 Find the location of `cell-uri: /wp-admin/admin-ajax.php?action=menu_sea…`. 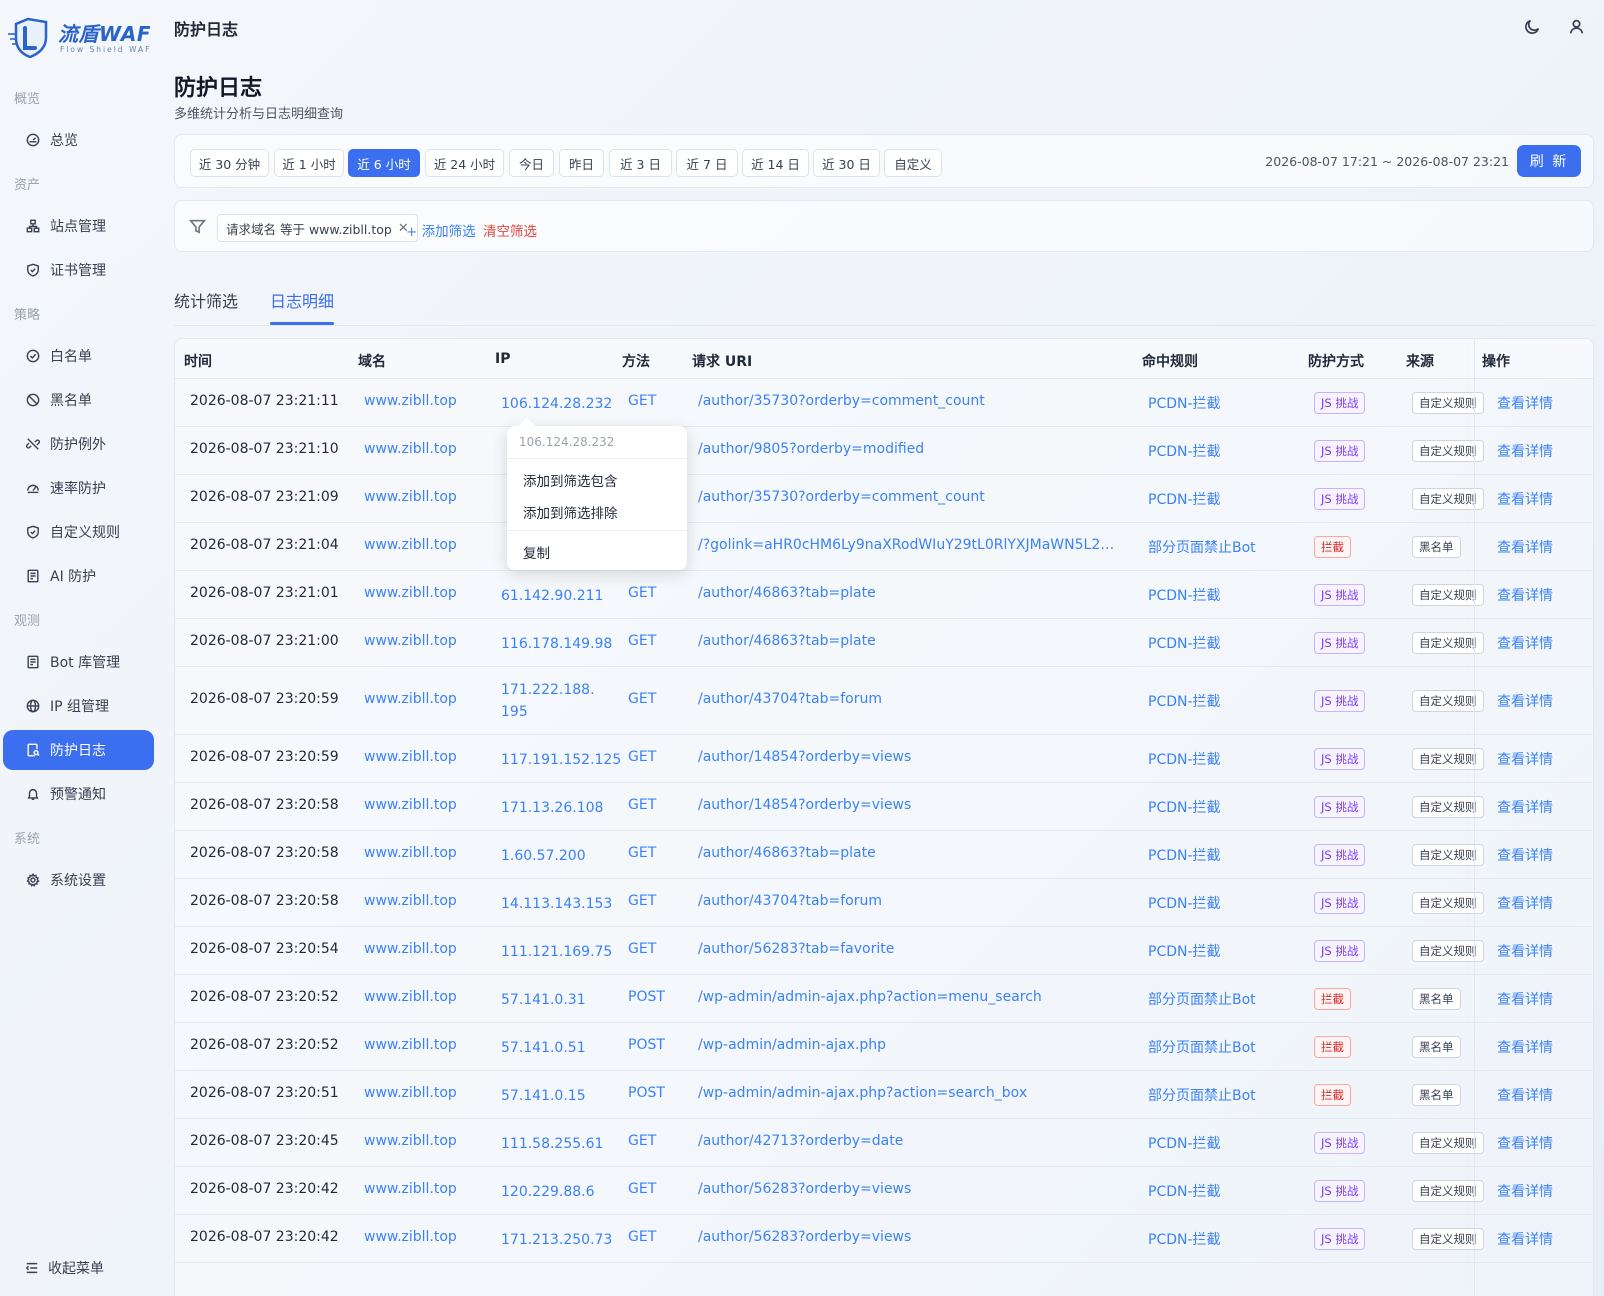

cell-uri: /wp-admin/admin-ajax.php?action=menu_sea… is located at coordinates (870, 997).